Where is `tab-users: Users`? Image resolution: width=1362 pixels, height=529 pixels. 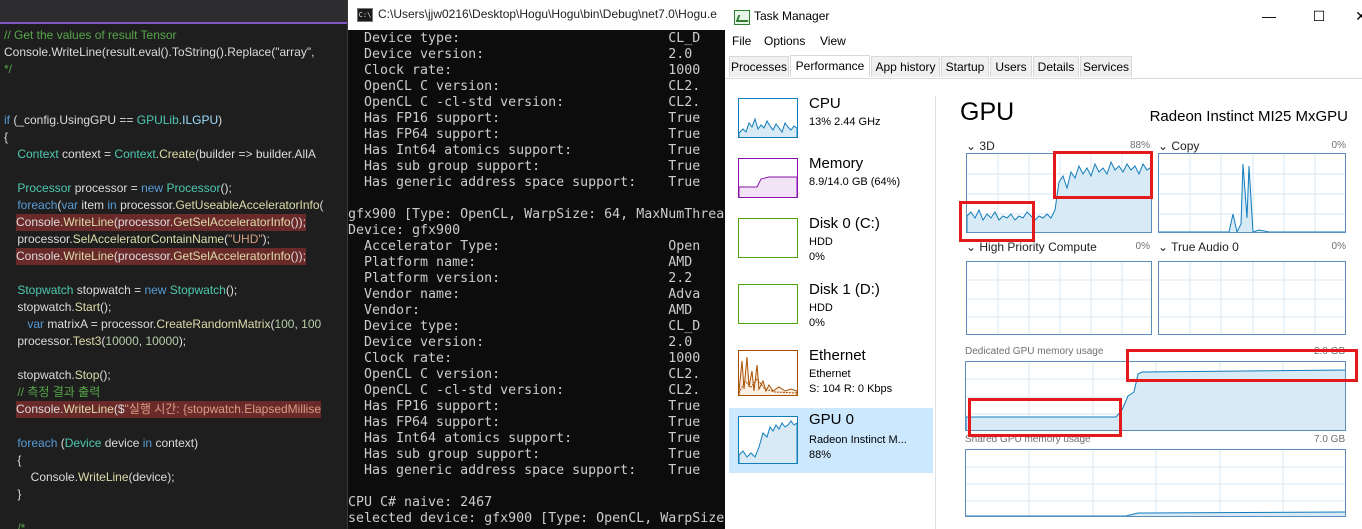
tab-users: Users is located at coordinates (1011, 66).